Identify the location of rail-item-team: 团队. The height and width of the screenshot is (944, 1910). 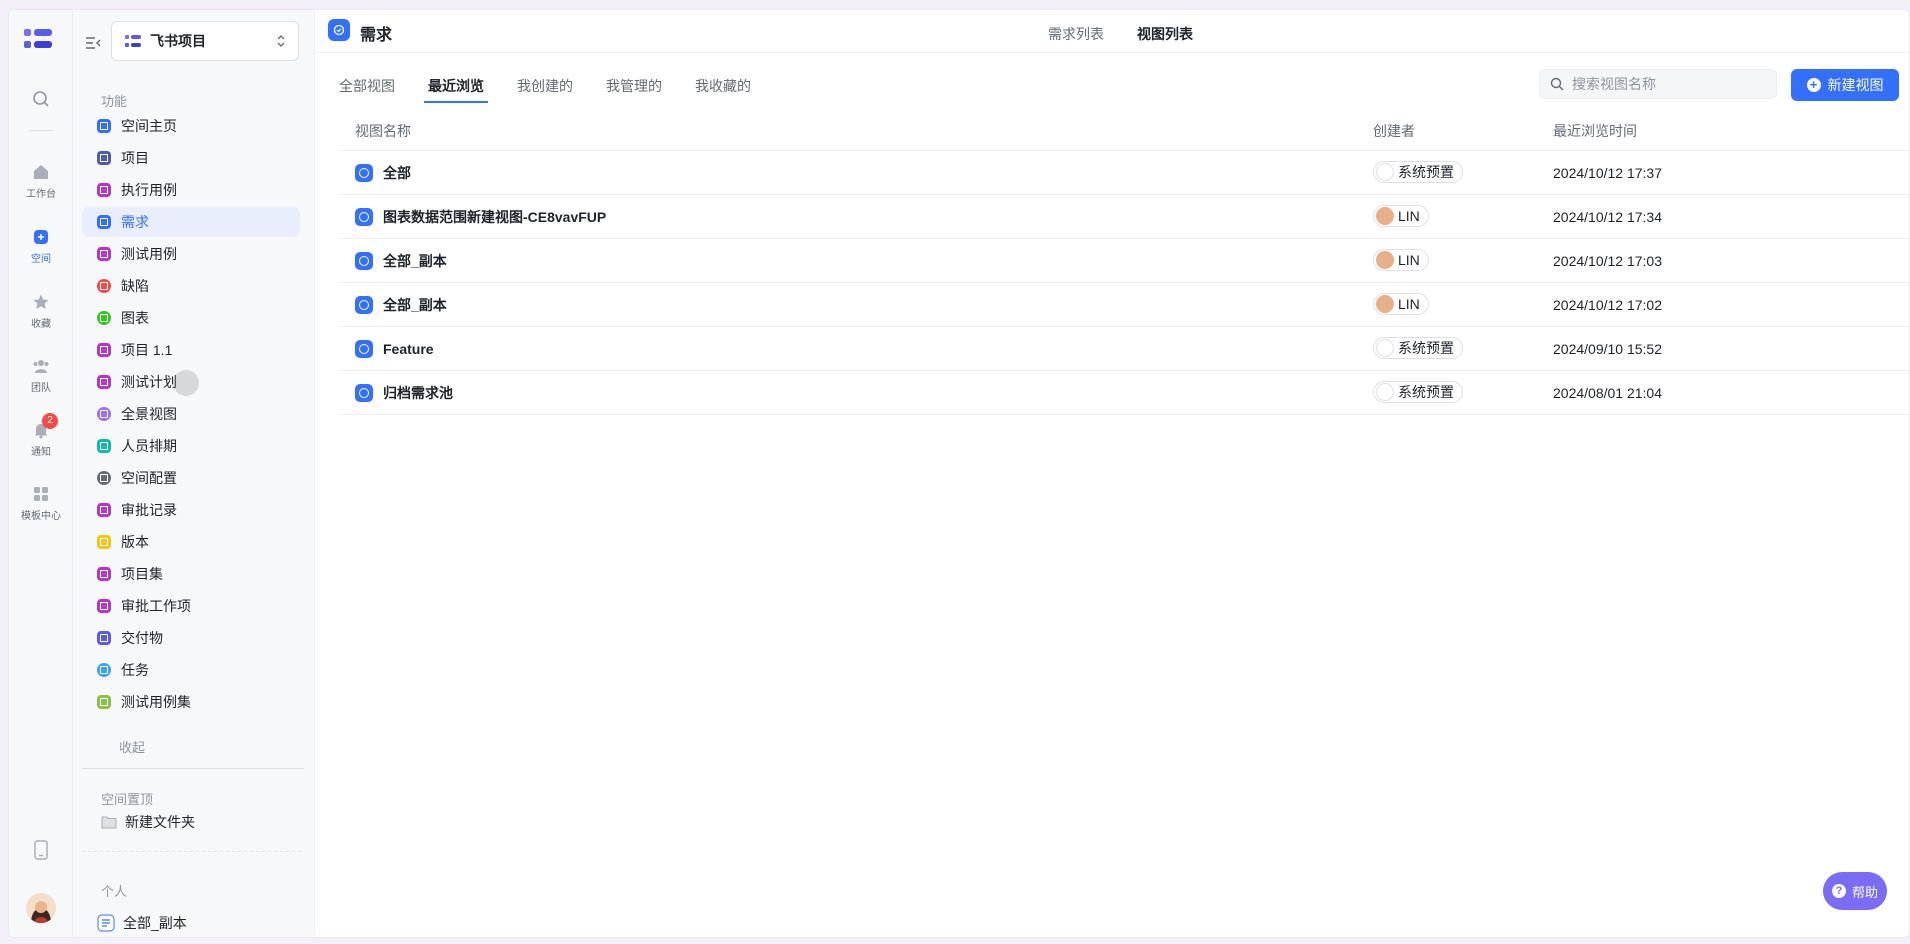
(41, 375).